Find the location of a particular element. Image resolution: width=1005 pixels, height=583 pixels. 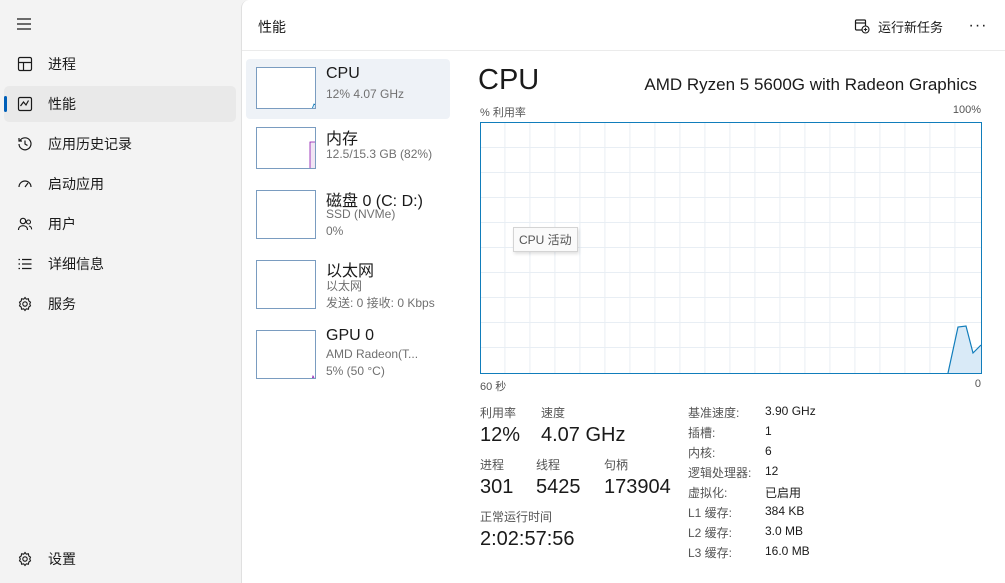

sidebar-item-label: 用户 is located at coordinates (62, 224).